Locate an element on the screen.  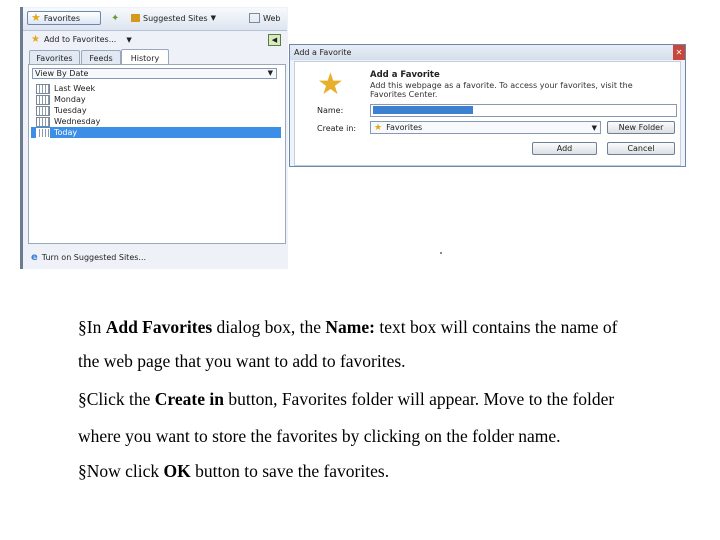
favorites-button: ★ Favorites is located at coordinates (64, 18).